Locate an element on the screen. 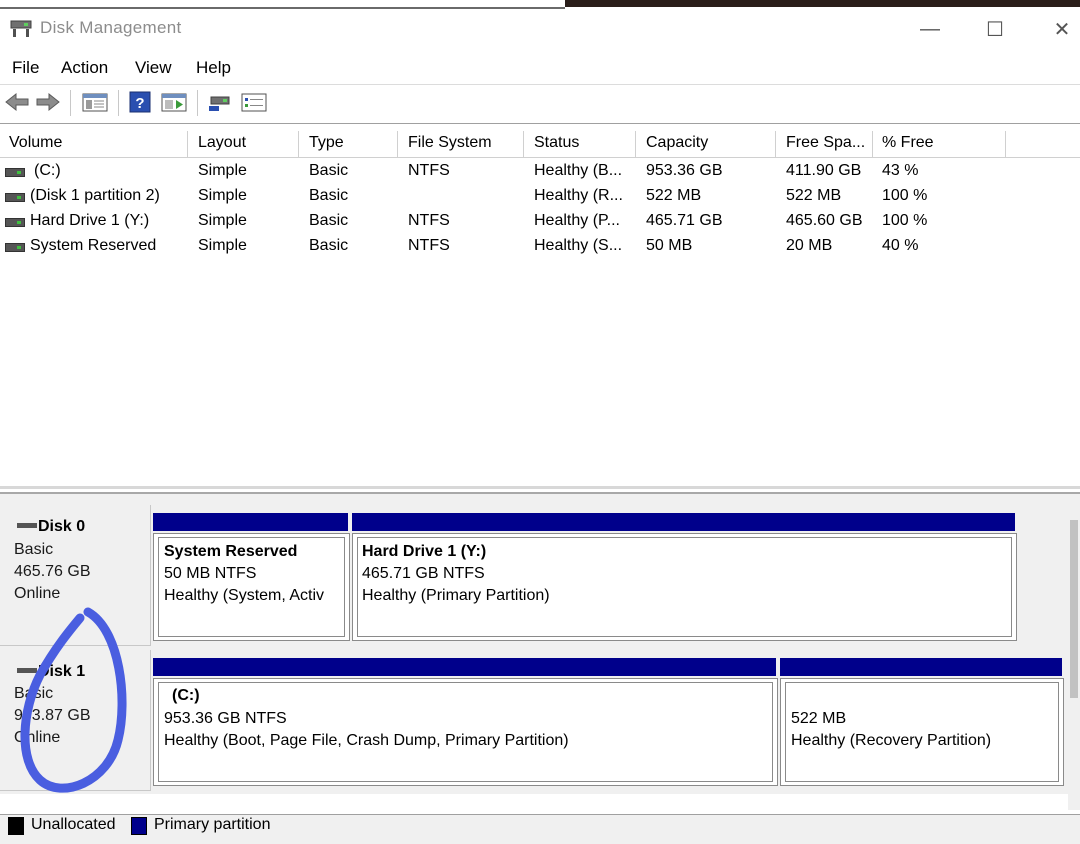 This screenshot has height=844, width=1080. menu-help: Help is located at coordinates (213, 68).